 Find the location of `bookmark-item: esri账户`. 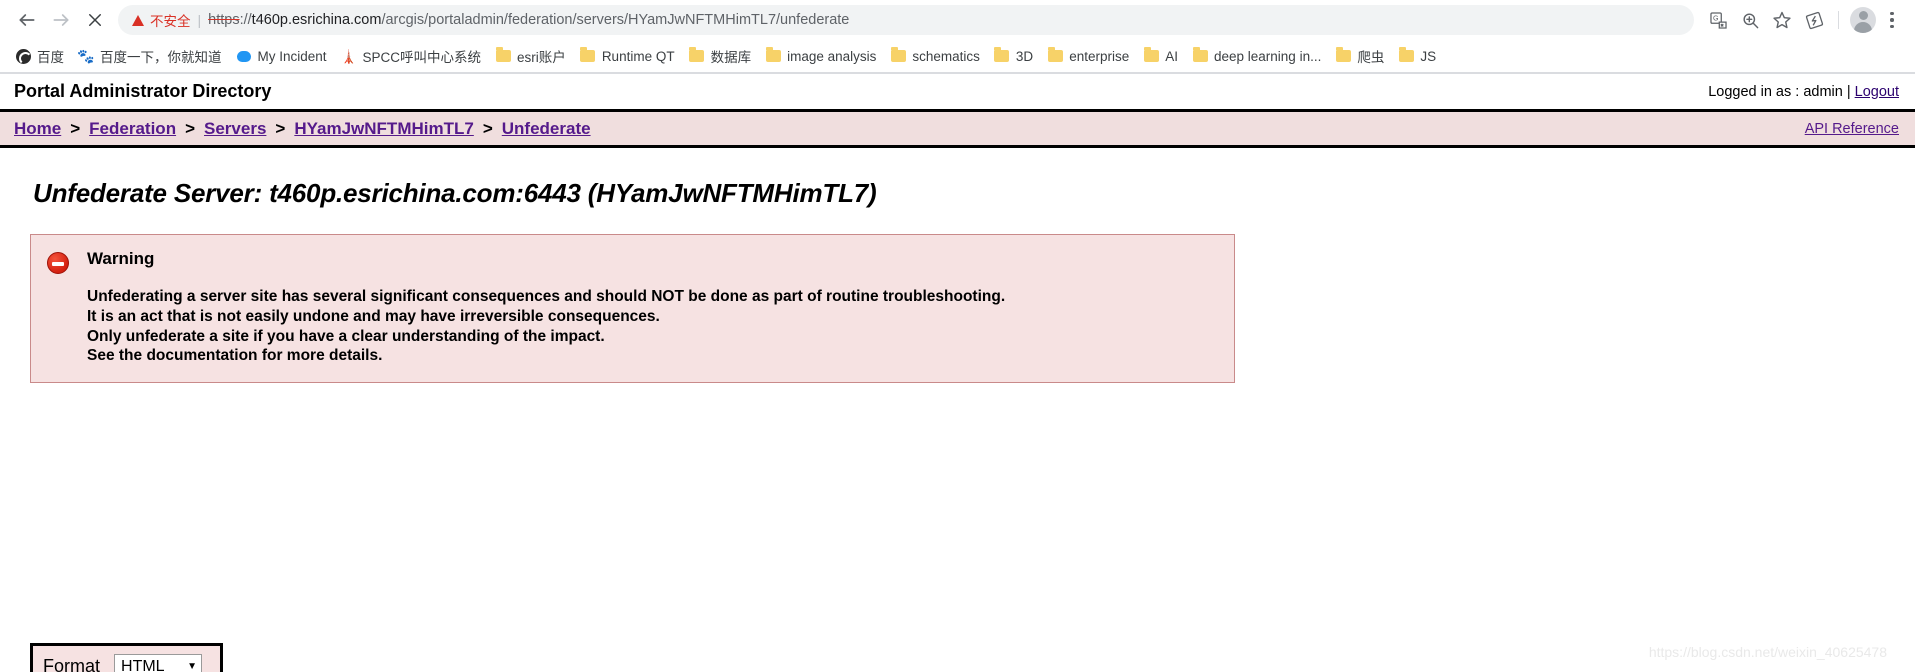

bookmark-item: esri账户 is located at coordinates (530, 56).